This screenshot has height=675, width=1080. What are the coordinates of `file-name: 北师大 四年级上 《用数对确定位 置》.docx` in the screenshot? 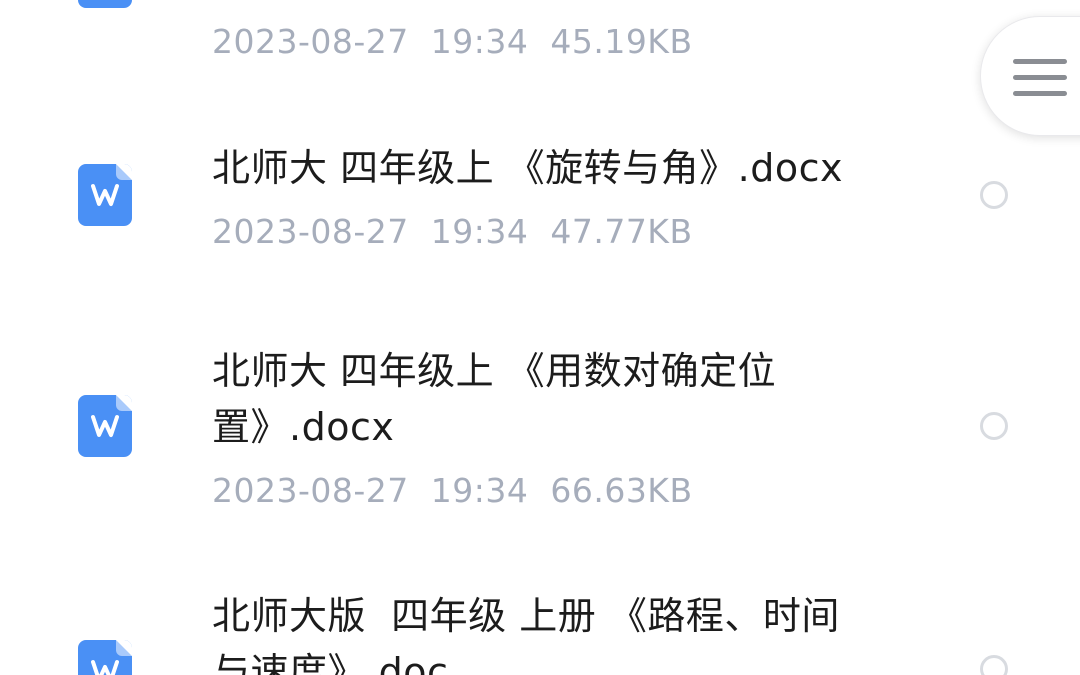 It's located at (494, 399).